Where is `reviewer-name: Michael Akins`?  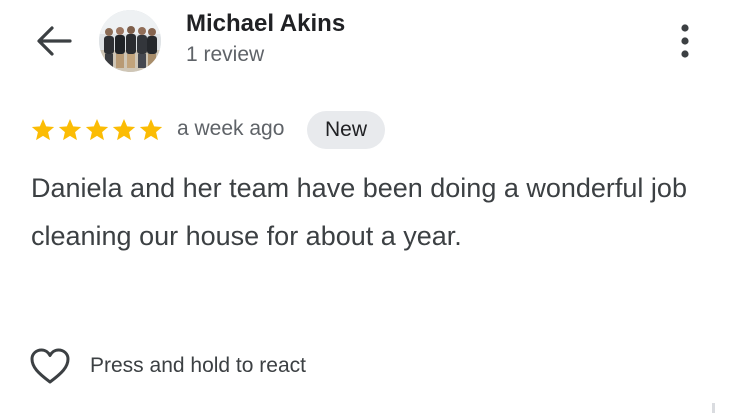 reviewer-name: Michael Akins is located at coordinates (265, 24).